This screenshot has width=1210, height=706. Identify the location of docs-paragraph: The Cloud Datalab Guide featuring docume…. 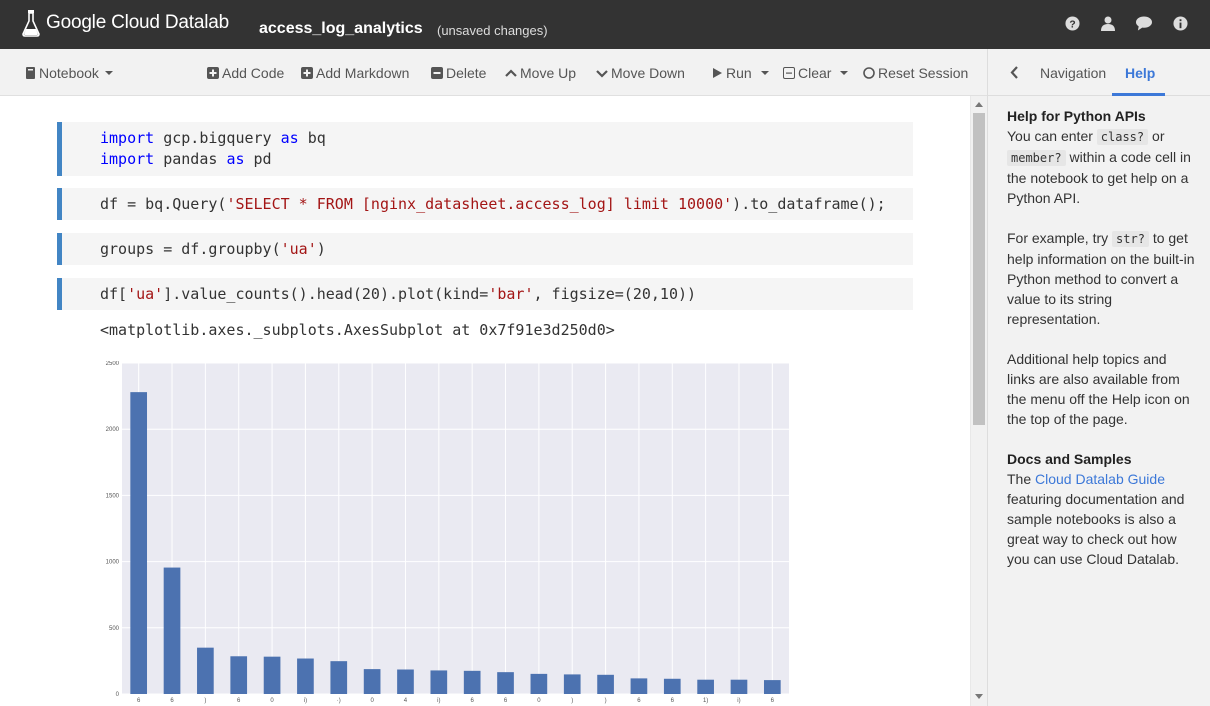
(1096, 519).